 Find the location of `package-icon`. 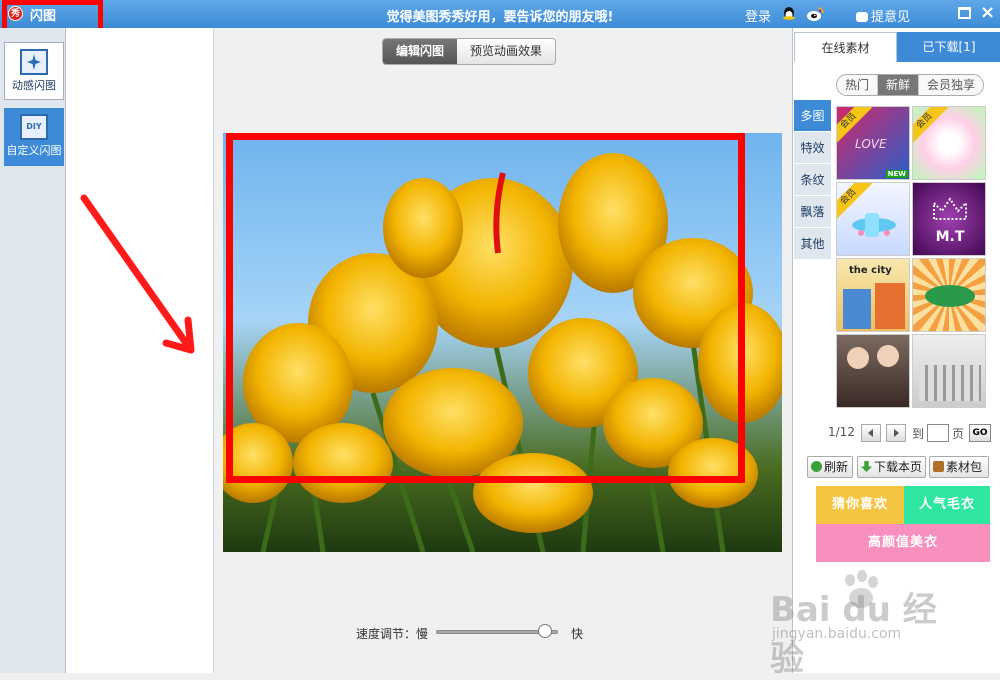

package-icon is located at coordinates (938, 466).